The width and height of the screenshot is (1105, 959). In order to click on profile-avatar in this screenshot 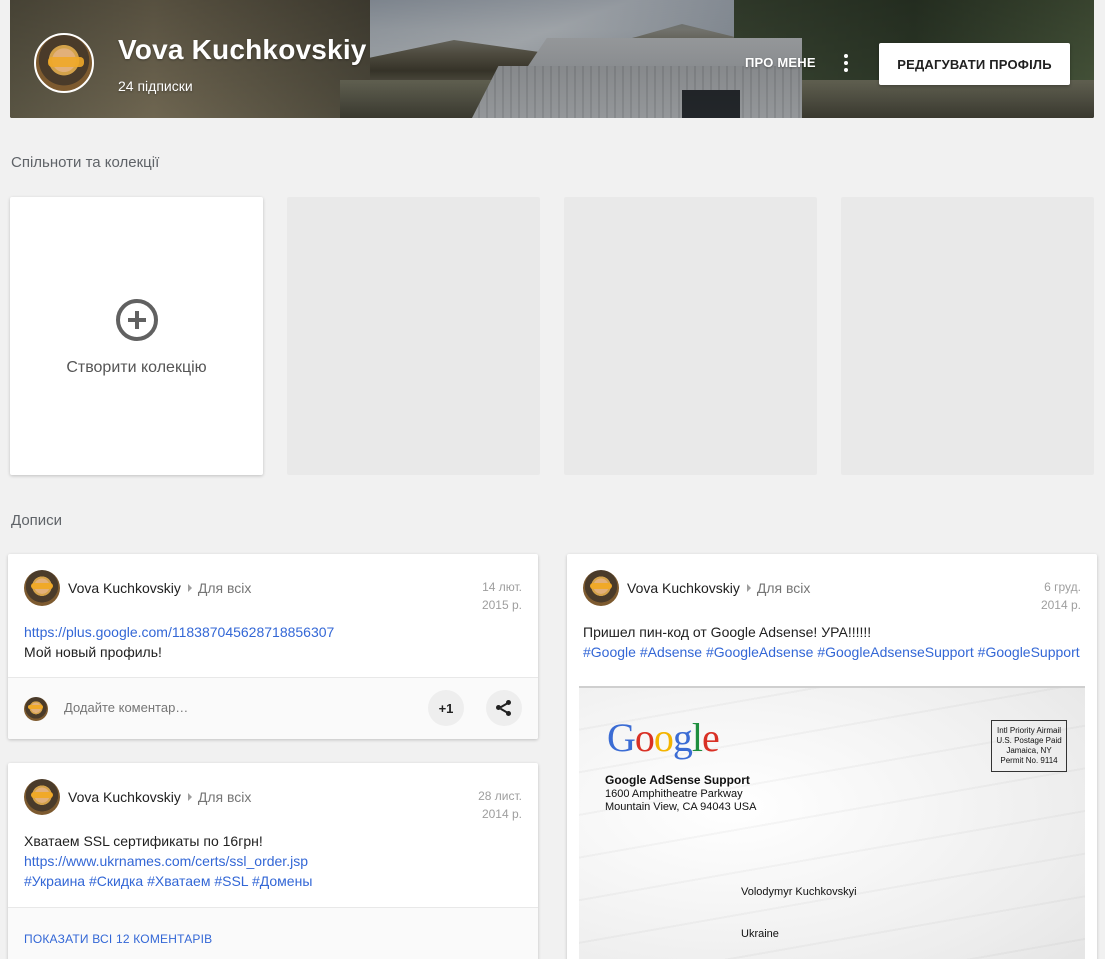, I will do `click(64, 63)`.